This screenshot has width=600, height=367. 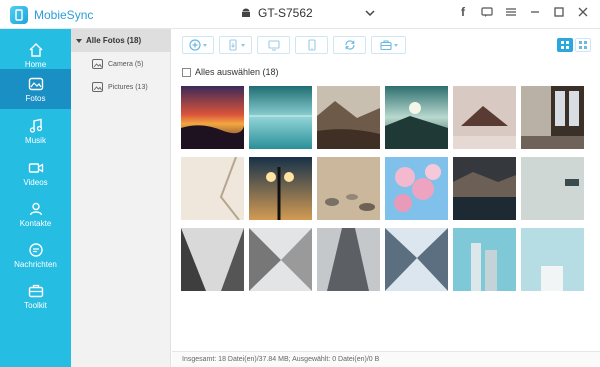 I want to click on home-icon, so click(x=35, y=49).